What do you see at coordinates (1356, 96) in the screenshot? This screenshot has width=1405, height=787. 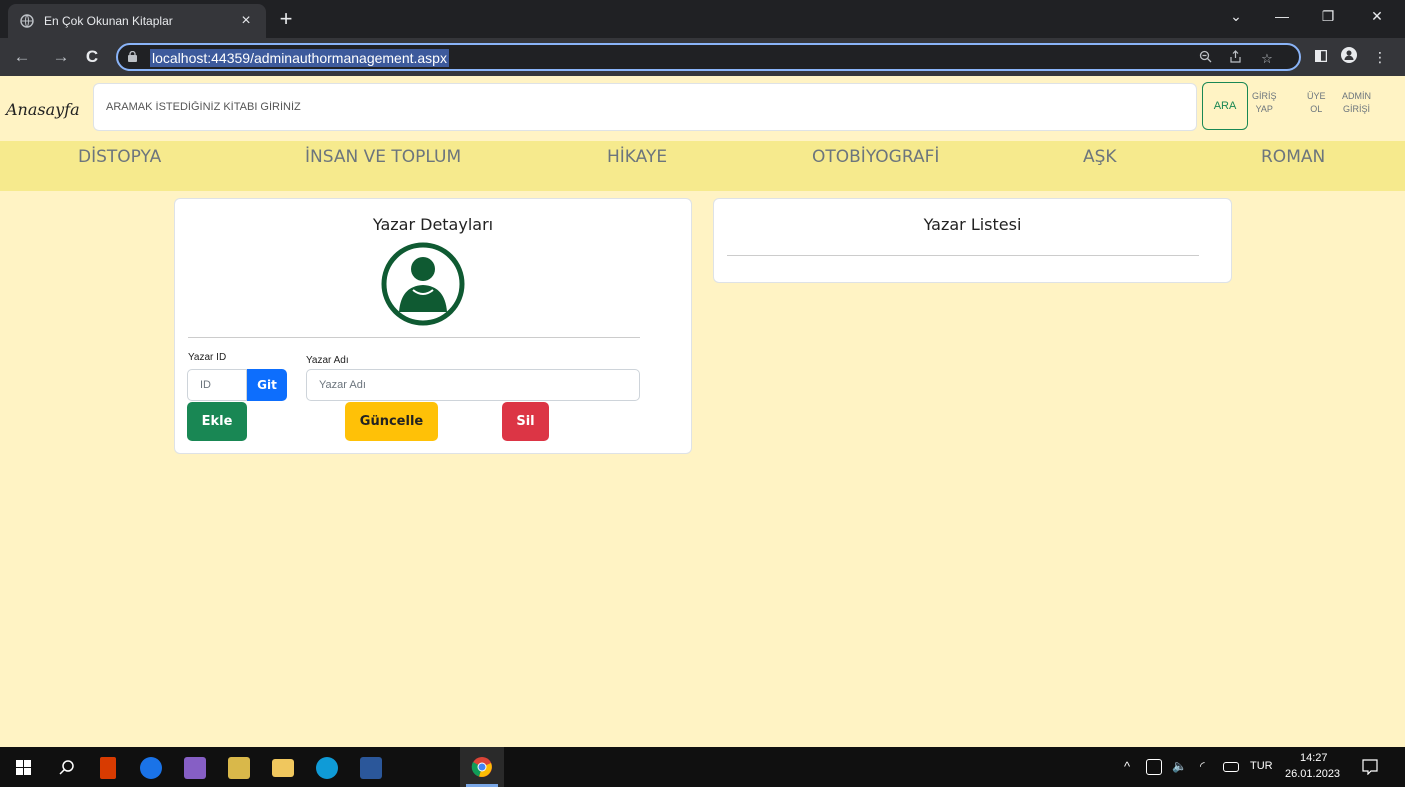 I see `admin-link-line1: ADMİN` at bounding box center [1356, 96].